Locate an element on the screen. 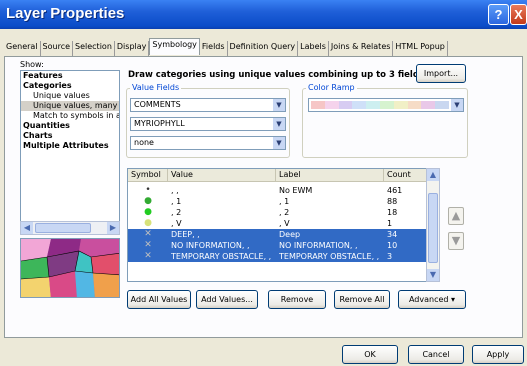 The image size is (527, 366). row-label: NO INFORMATION, , is located at coordinates (331, 245).